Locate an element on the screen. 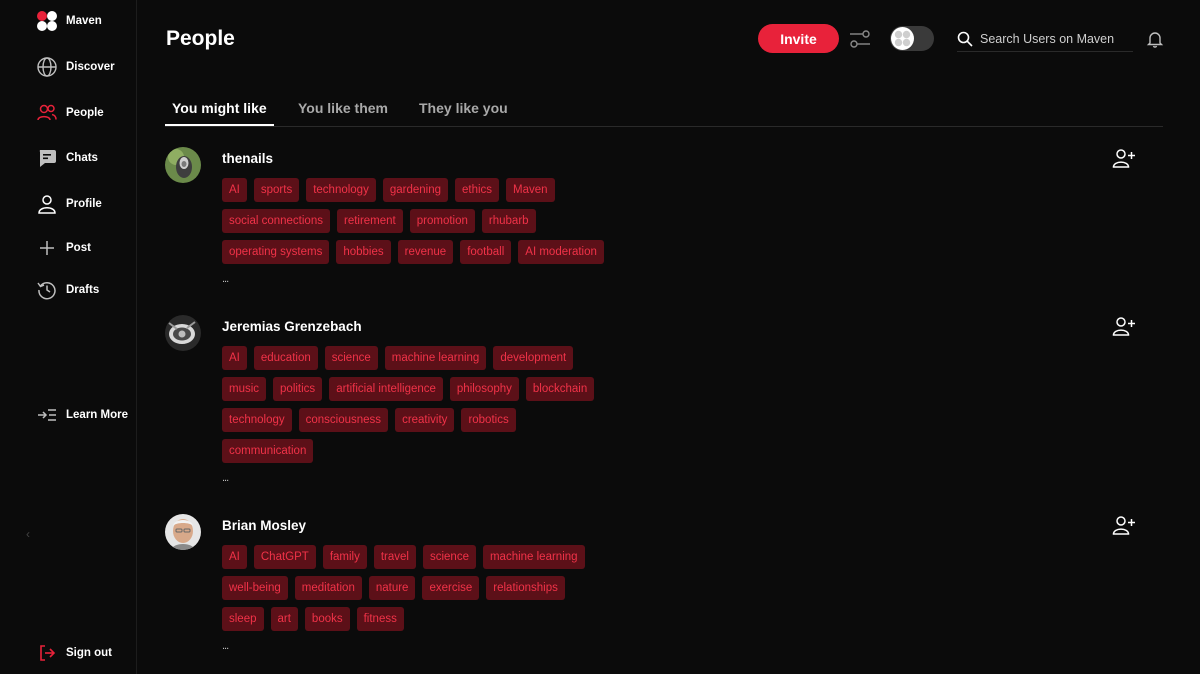 The image size is (1200, 674). sidebar-item-label: Chats is located at coordinates (82, 158).